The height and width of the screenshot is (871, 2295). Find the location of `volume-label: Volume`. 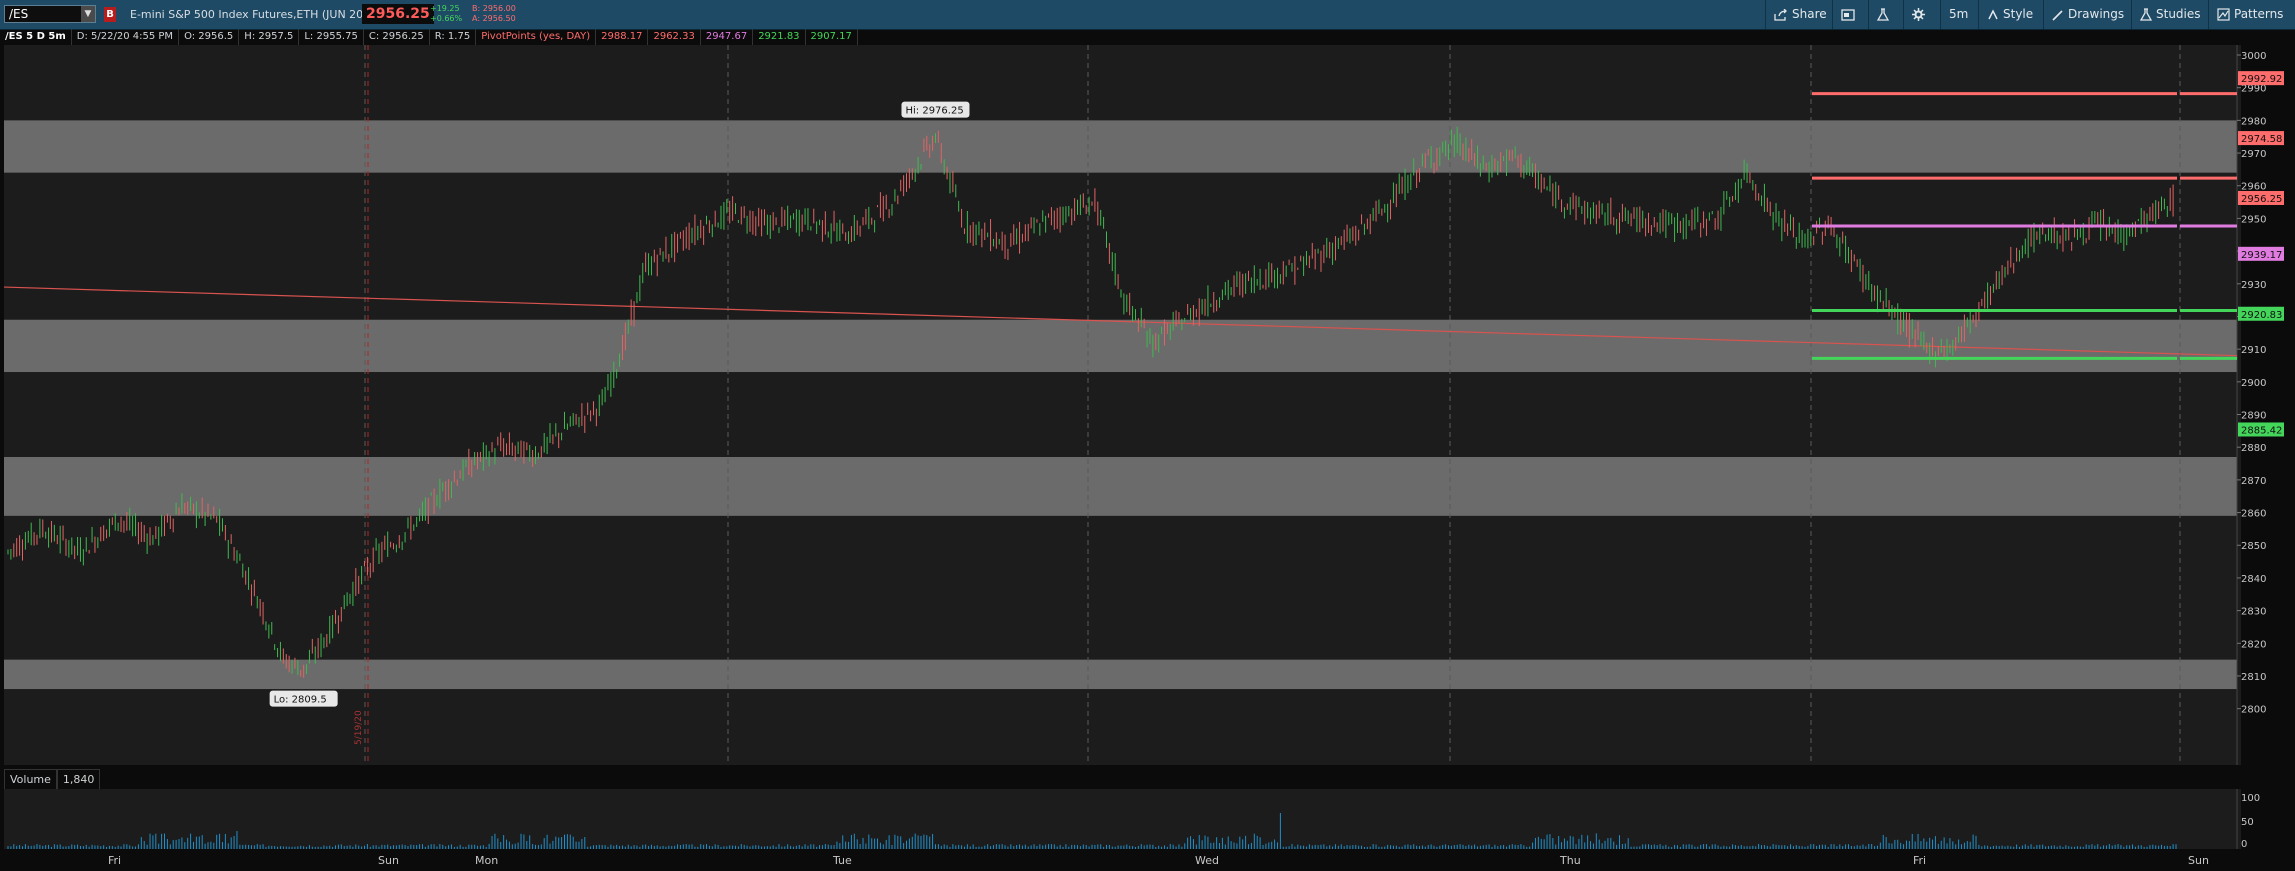

volume-label: Volume is located at coordinates (30, 780).